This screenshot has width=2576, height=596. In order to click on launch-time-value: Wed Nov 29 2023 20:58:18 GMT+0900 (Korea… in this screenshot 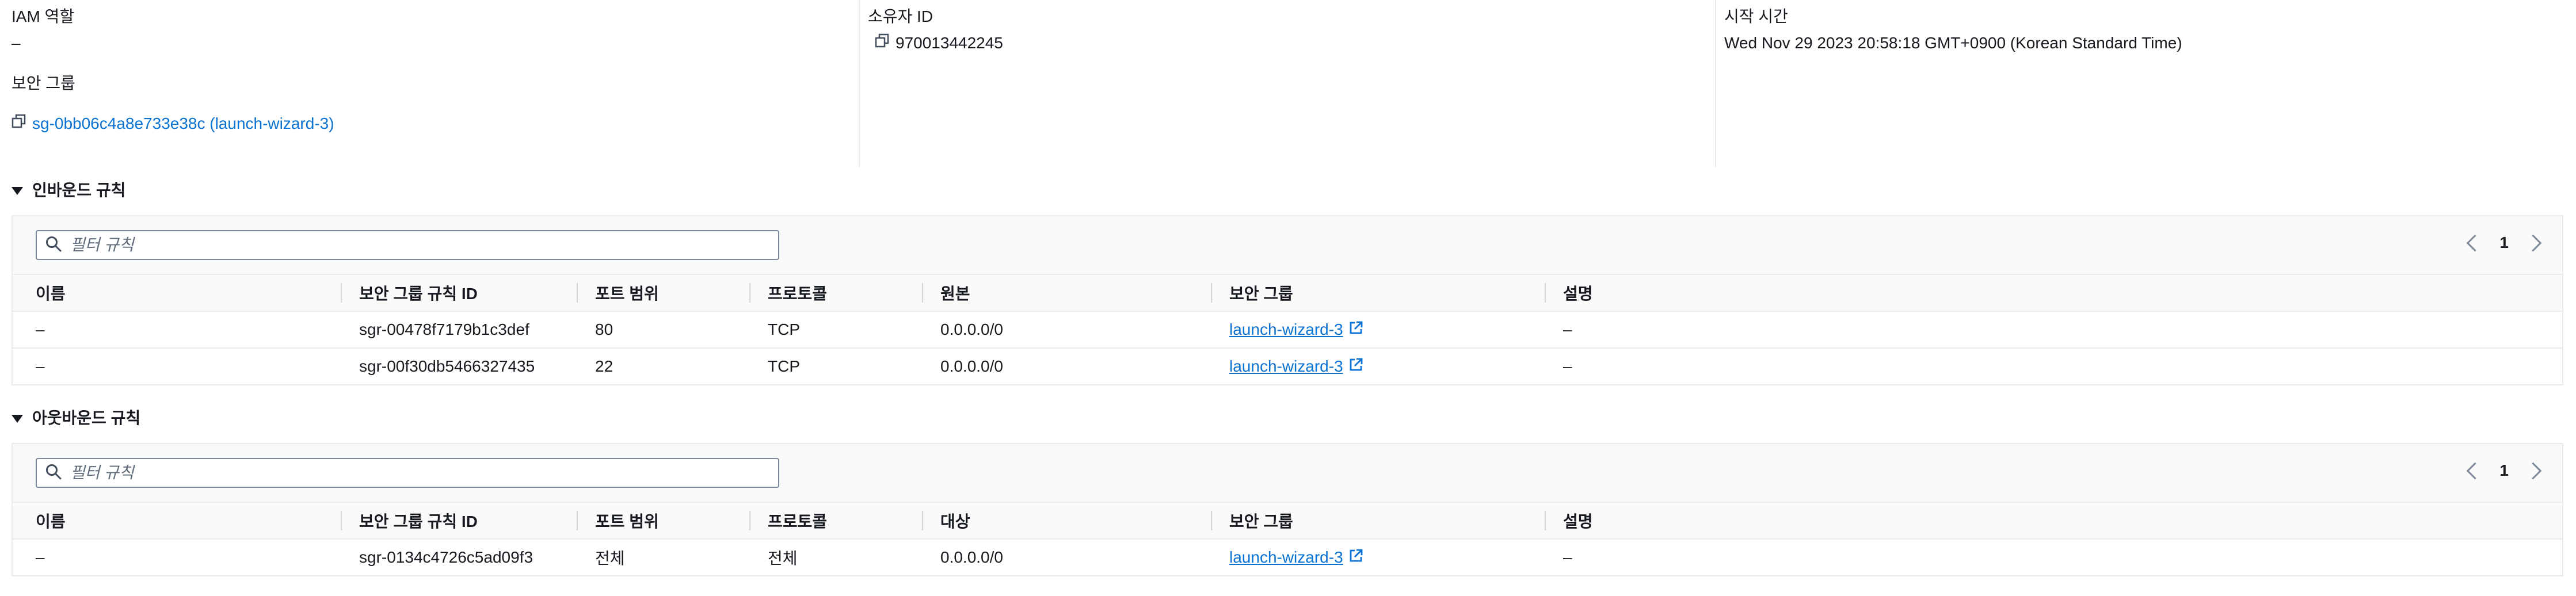, I will do `click(1953, 43)`.